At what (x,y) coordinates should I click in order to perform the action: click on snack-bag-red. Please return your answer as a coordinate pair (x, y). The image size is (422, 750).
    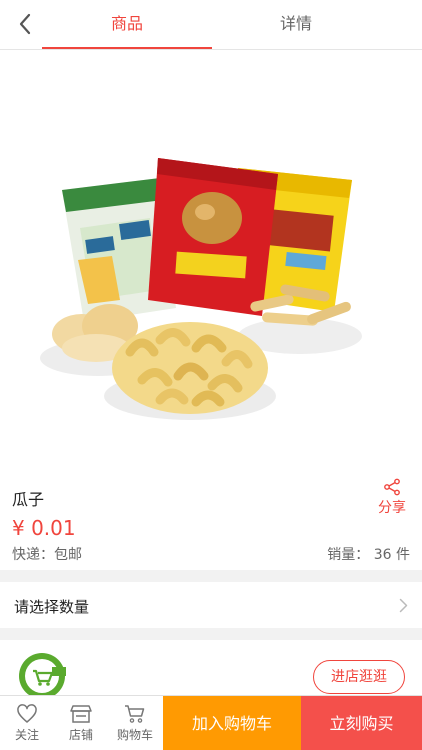
    Looking at the image, I should click on (213, 237).